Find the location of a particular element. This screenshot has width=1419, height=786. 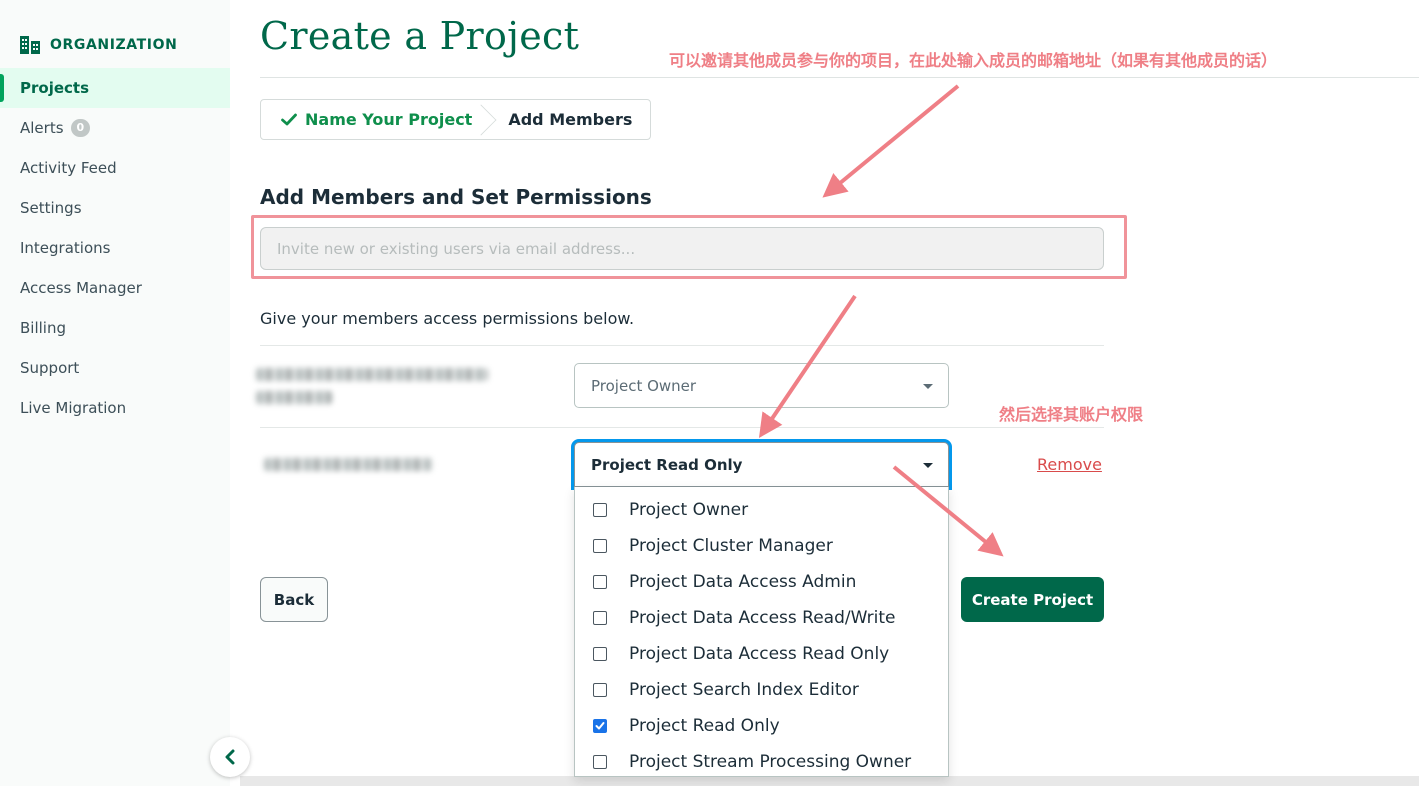

role-select-value: Project Owner is located at coordinates (644, 385).